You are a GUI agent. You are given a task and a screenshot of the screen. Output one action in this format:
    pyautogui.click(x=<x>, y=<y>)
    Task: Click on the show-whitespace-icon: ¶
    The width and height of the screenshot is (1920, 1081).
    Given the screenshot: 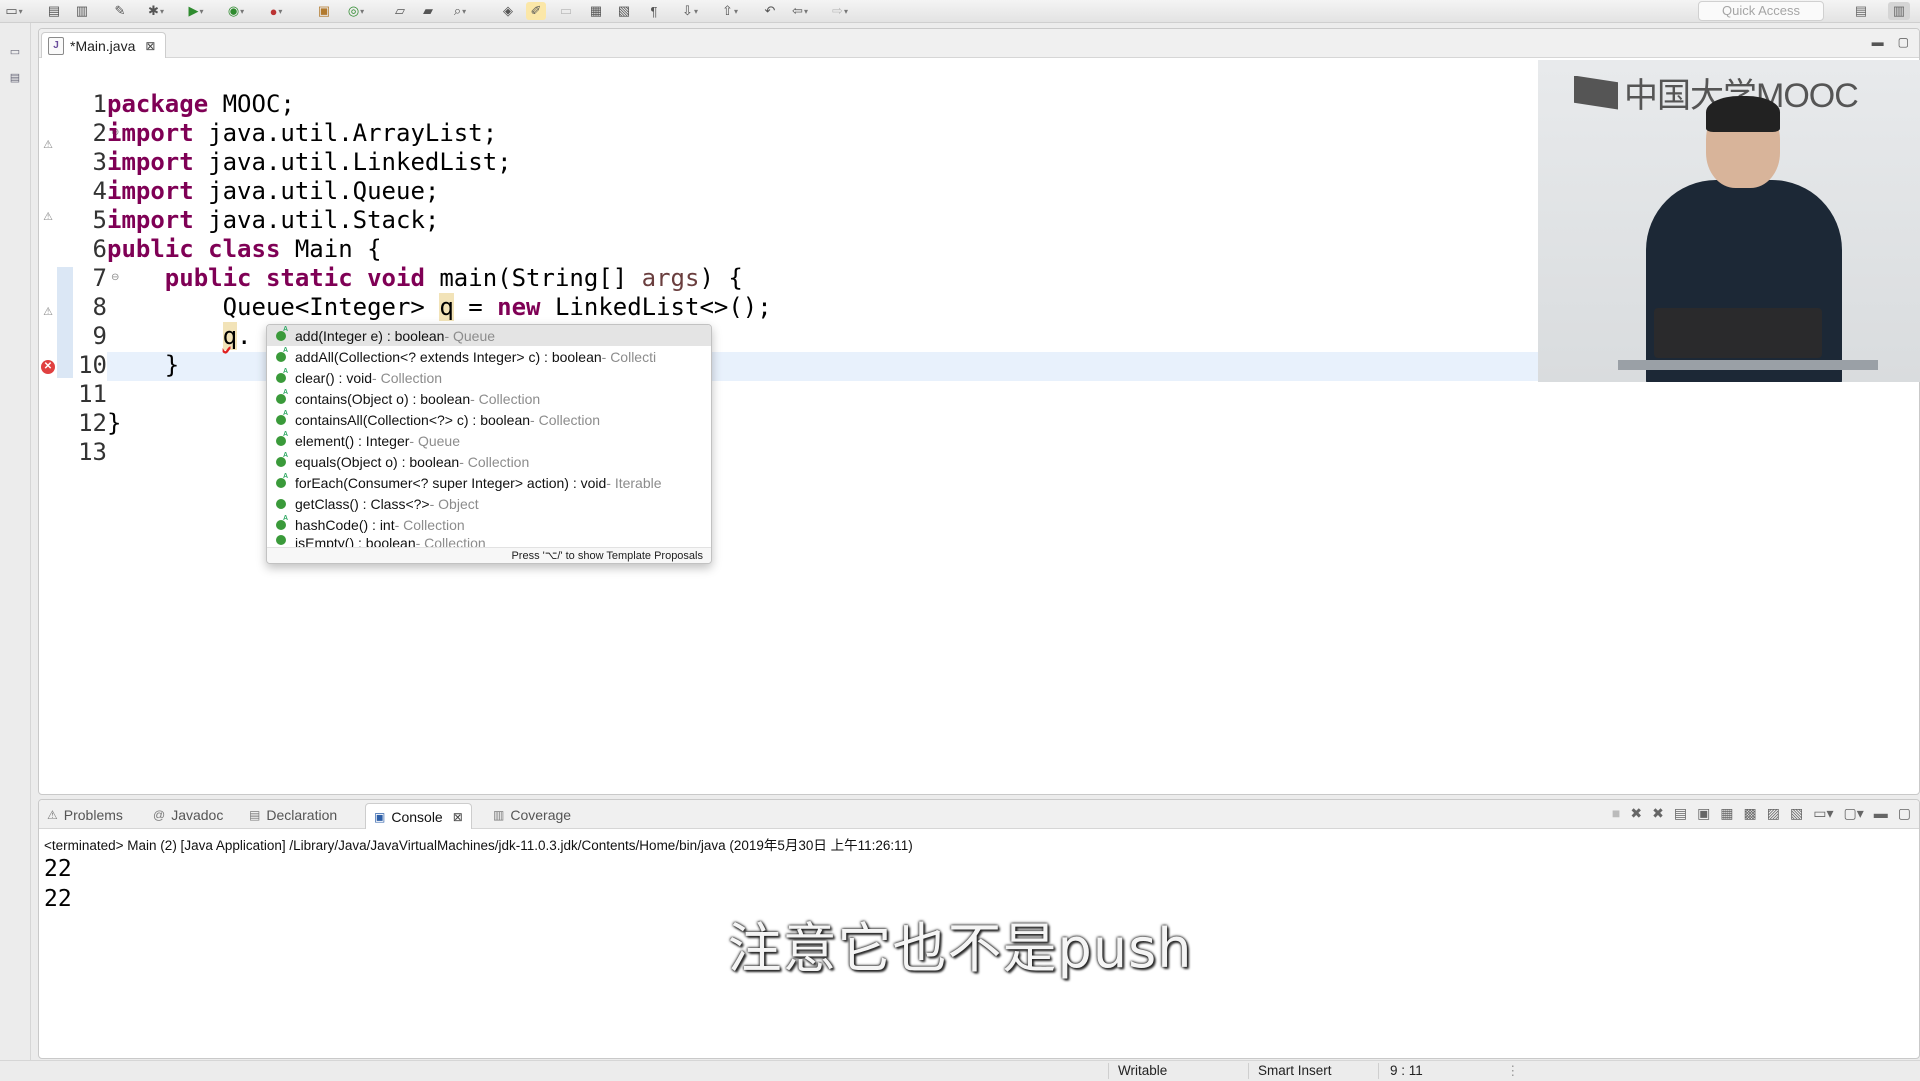 What is the action you would take?
    pyautogui.click(x=654, y=11)
    